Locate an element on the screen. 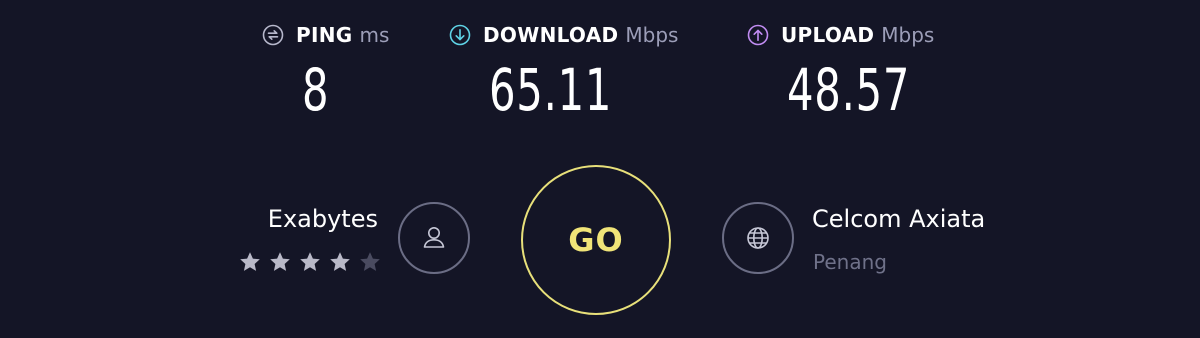  upload-header: UPLOAD Mbps is located at coordinates (840, 35).